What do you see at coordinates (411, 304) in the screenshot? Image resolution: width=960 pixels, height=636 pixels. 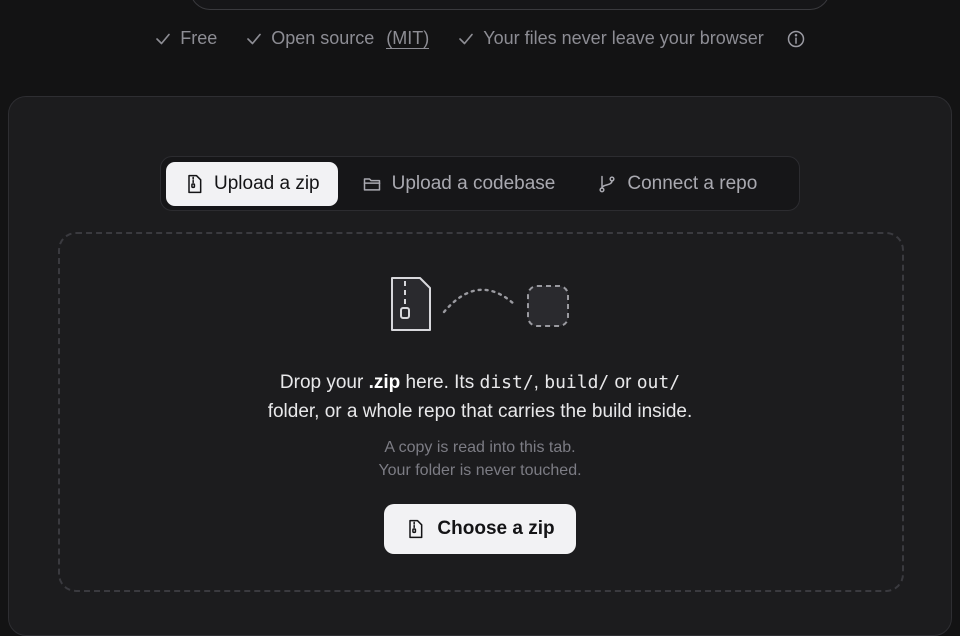 I see `zip-file-icon` at bounding box center [411, 304].